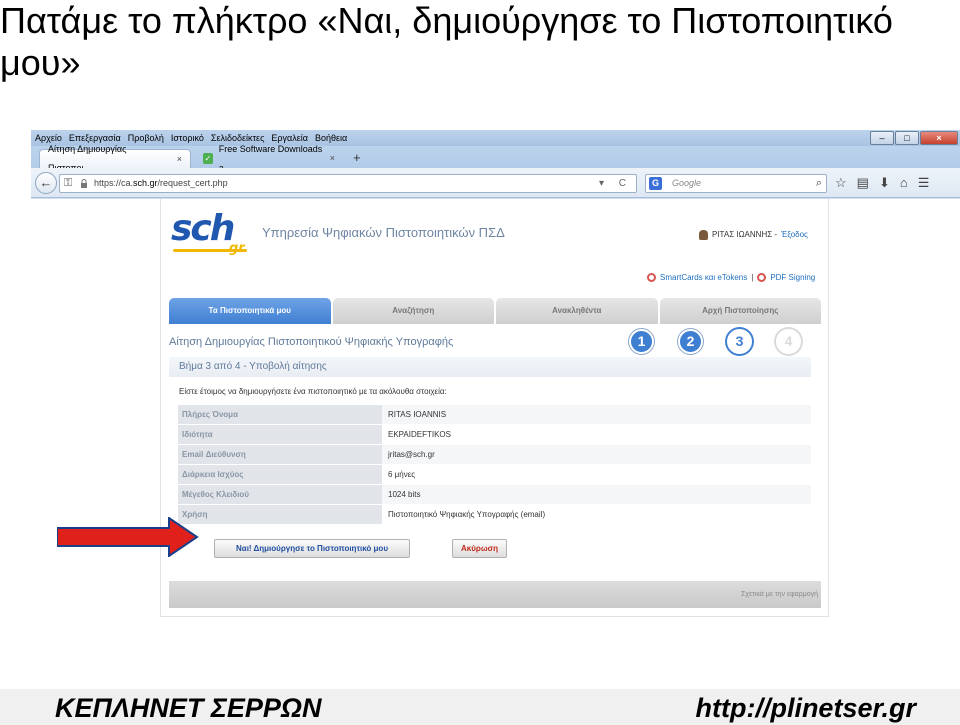 This screenshot has height=725, width=960. I want to click on menu-icon: ☰, so click(924, 183).